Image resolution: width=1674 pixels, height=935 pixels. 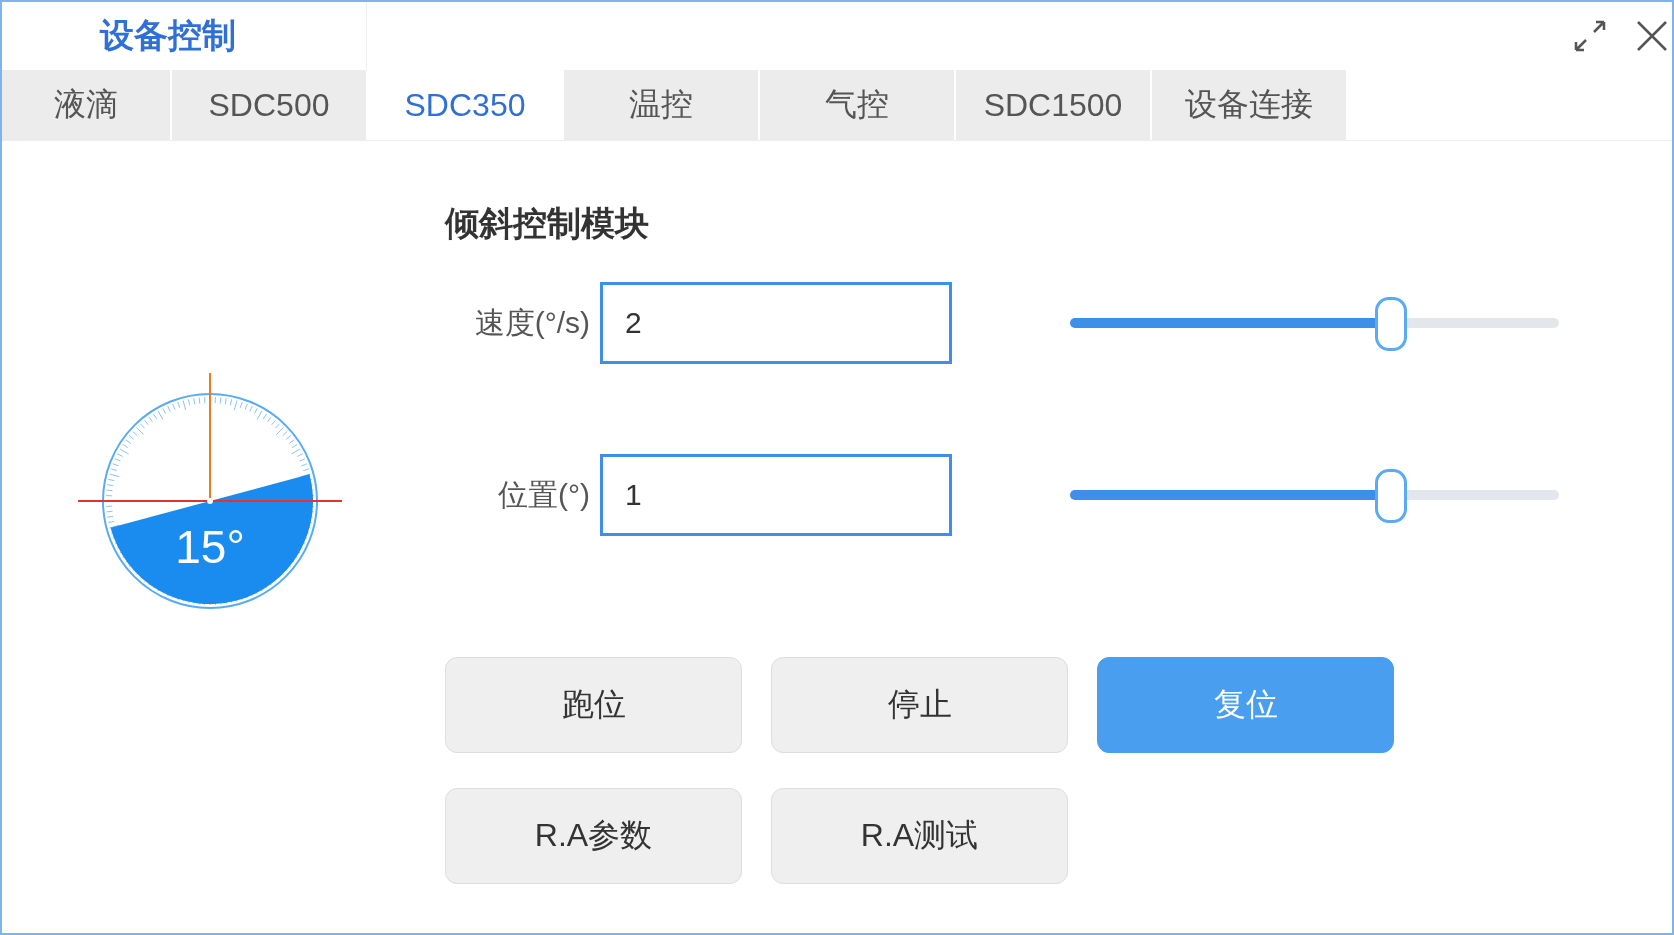 I want to click on tab: SDC500, so click(x=270, y=105).